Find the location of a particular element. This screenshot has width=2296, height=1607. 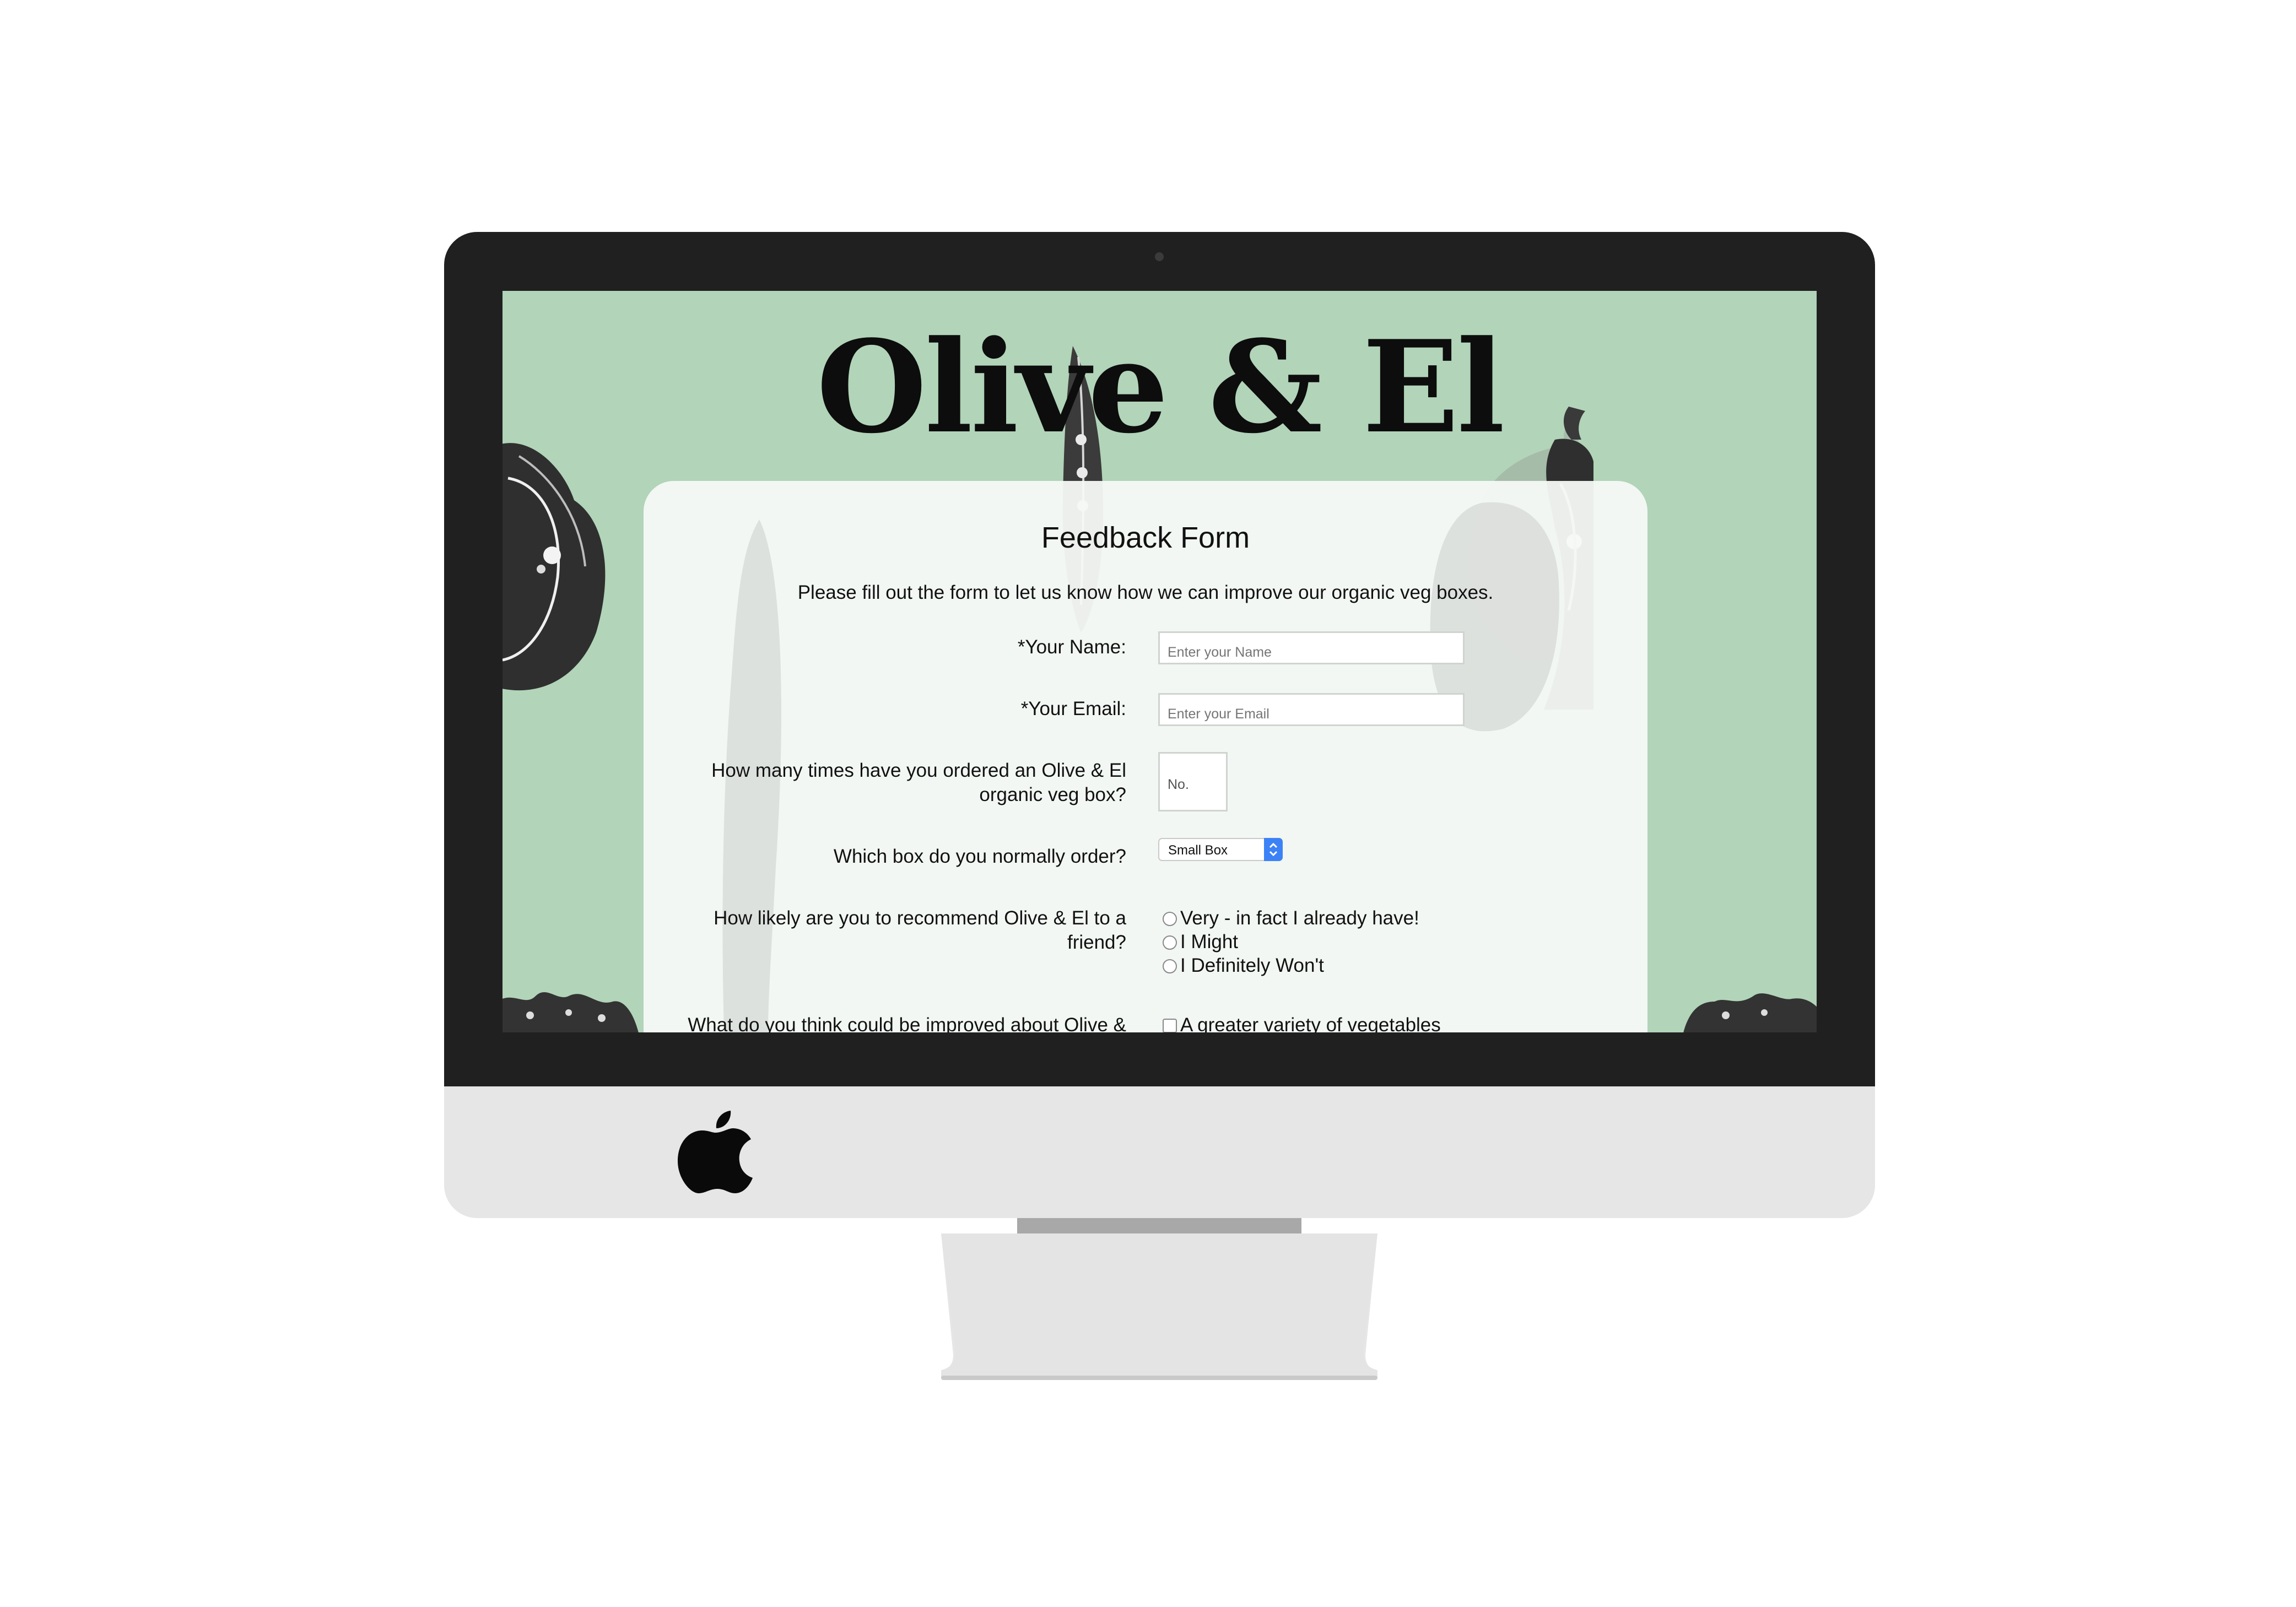

recommend-option-wont: I Definitely Won't is located at coordinates (1243, 966).